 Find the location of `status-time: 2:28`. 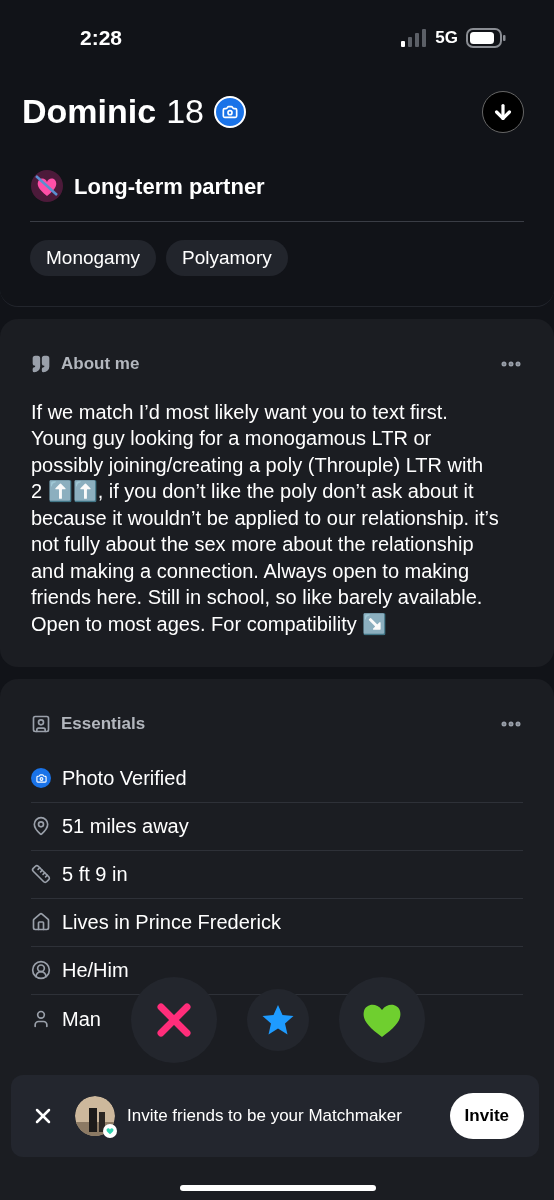

status-time: 2:28 is located at coordinates (101, 38).